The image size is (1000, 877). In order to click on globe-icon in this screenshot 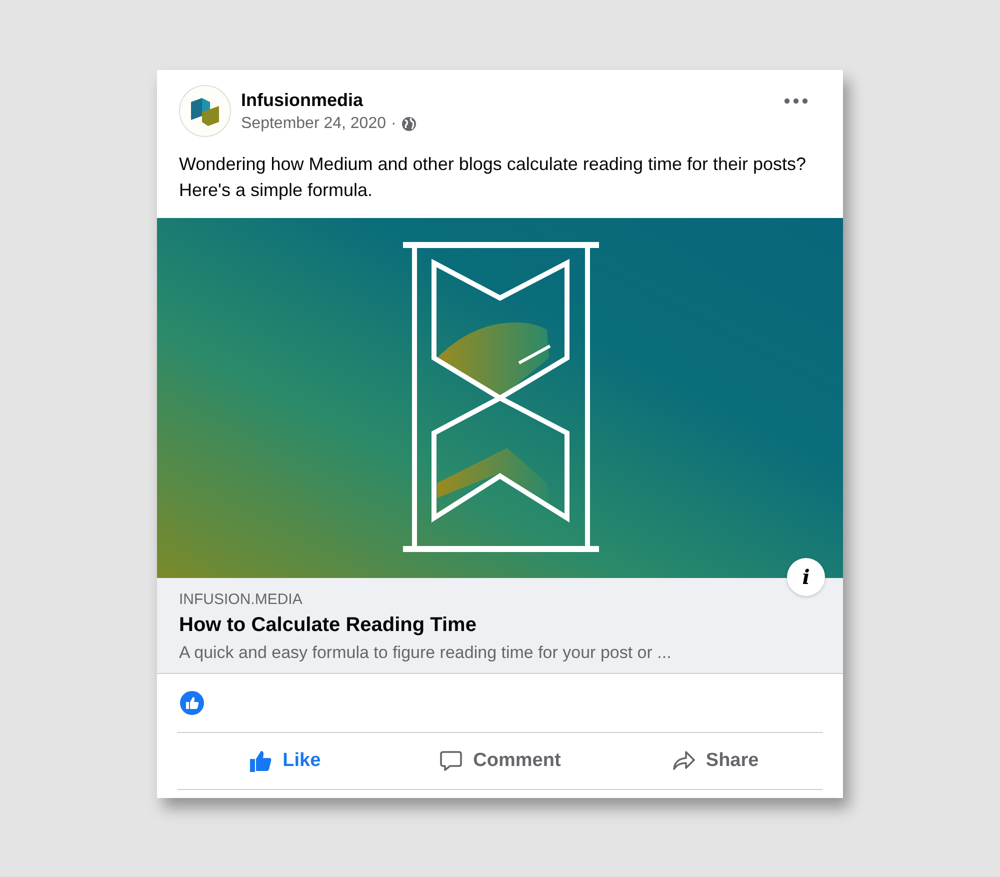, I will do `click(409, 124)`.